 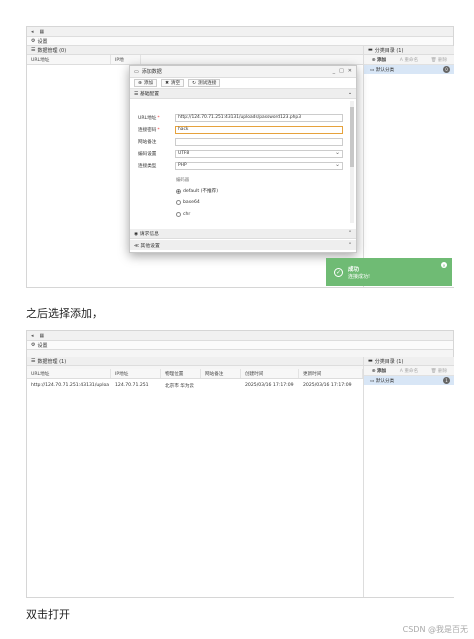 I want to click on cell-created: 2025/03/16 17:17:09, so click(x=269, y=385).